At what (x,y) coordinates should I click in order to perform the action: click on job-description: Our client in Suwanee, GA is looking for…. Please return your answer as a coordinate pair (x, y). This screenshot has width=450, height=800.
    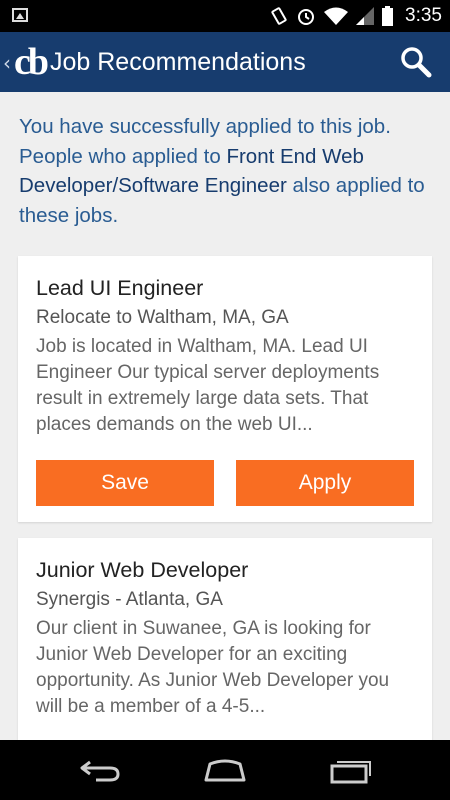
    Looking at the image, I should click on (213, 667).